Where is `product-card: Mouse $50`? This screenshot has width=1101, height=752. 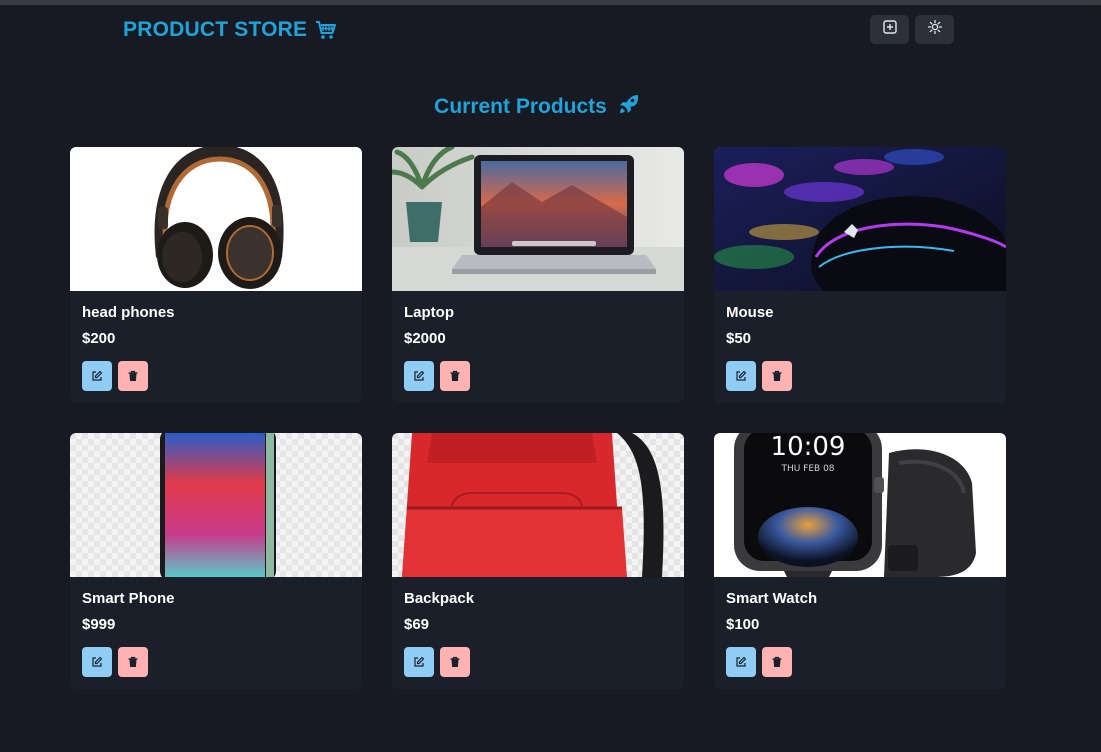 product-card: Mouse $50 is located at coordinates (860, 275).